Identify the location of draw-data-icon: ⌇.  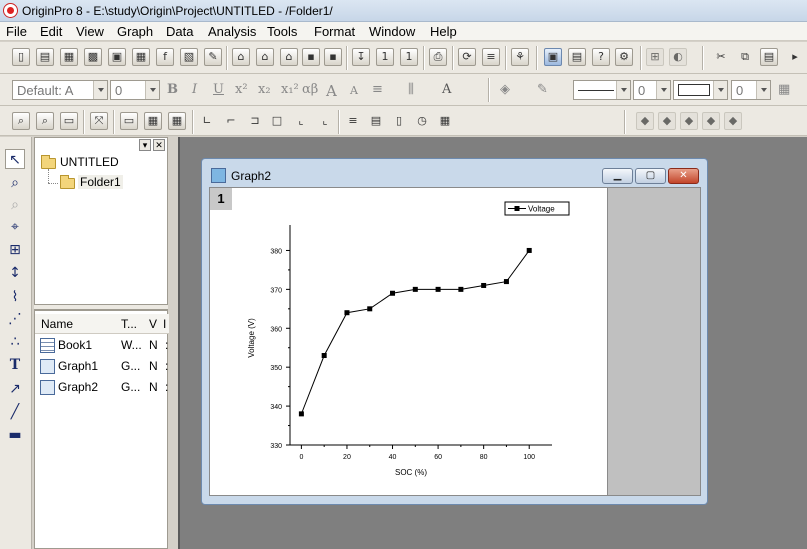
(15, 297).